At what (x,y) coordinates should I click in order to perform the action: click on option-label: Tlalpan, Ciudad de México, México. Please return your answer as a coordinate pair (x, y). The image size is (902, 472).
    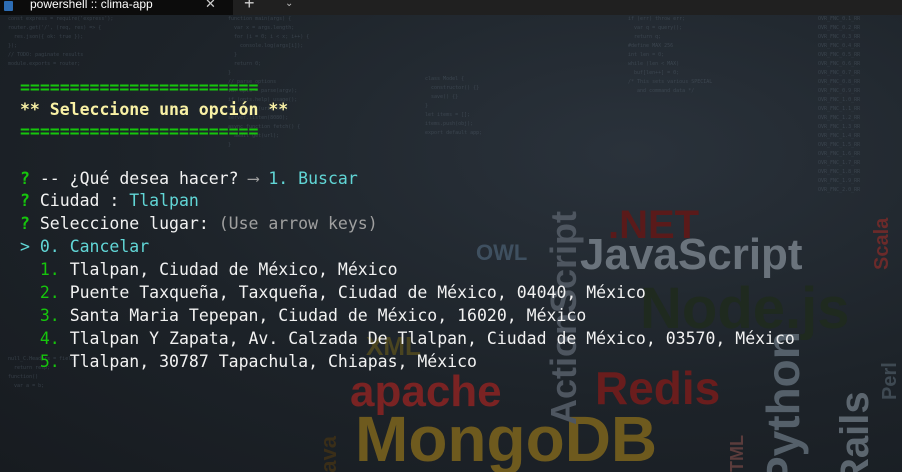
    Looking at the image, I should click on (233, 269).